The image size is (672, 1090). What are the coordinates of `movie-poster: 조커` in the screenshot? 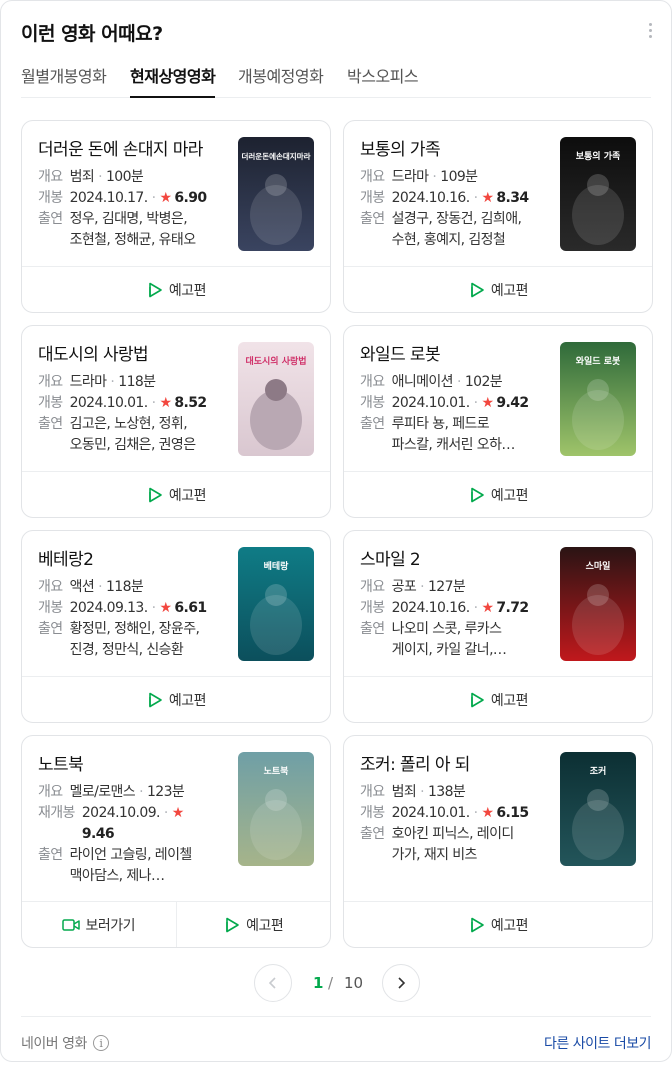 It's located at (598, 809).